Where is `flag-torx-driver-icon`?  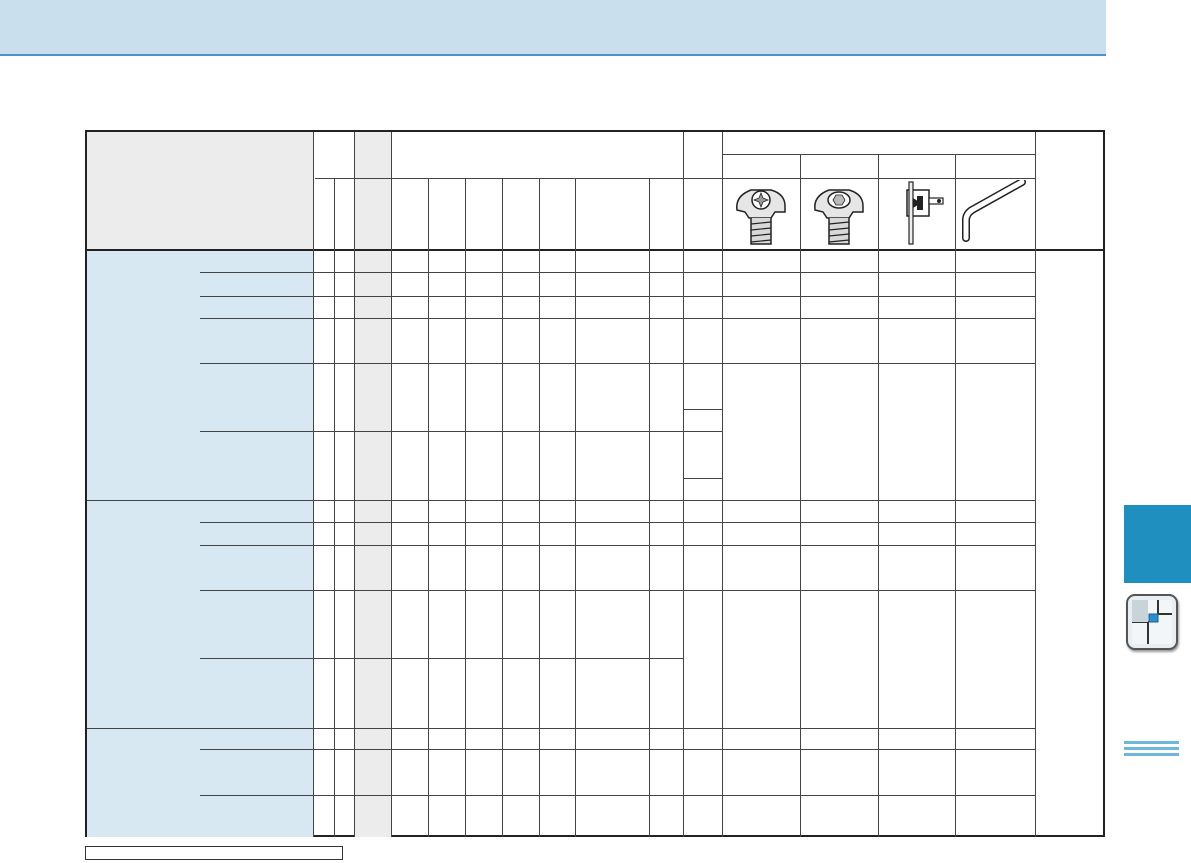
flag-torx-driver-icon is located at coordinates (925, 213).